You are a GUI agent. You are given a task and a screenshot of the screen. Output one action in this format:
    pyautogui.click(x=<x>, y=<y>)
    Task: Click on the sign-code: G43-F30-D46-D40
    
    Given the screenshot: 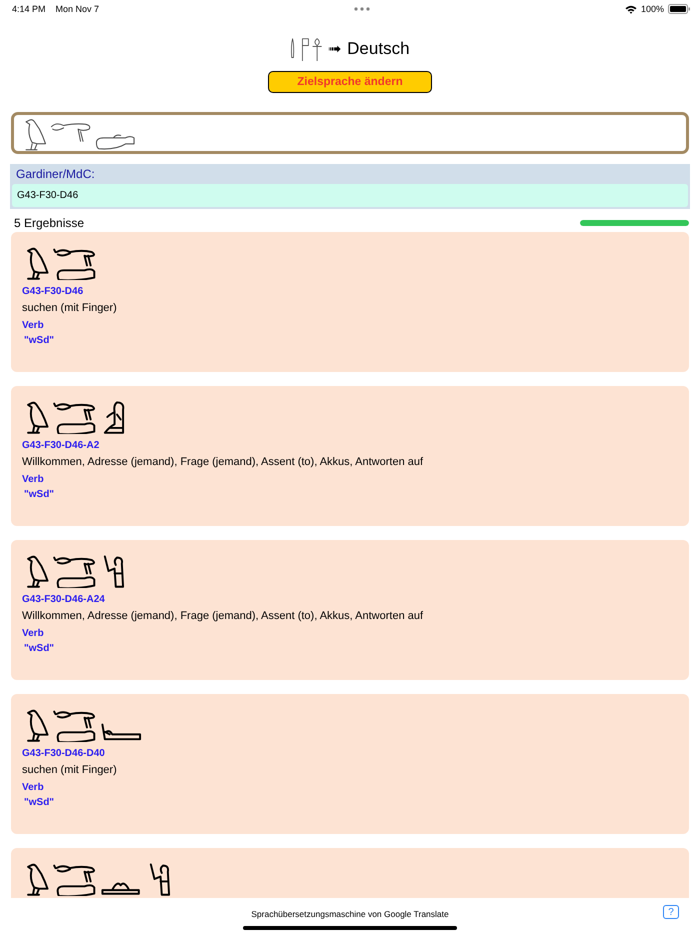 What is the action you would take?
    pyautogui.click(x=63, y=753)
    